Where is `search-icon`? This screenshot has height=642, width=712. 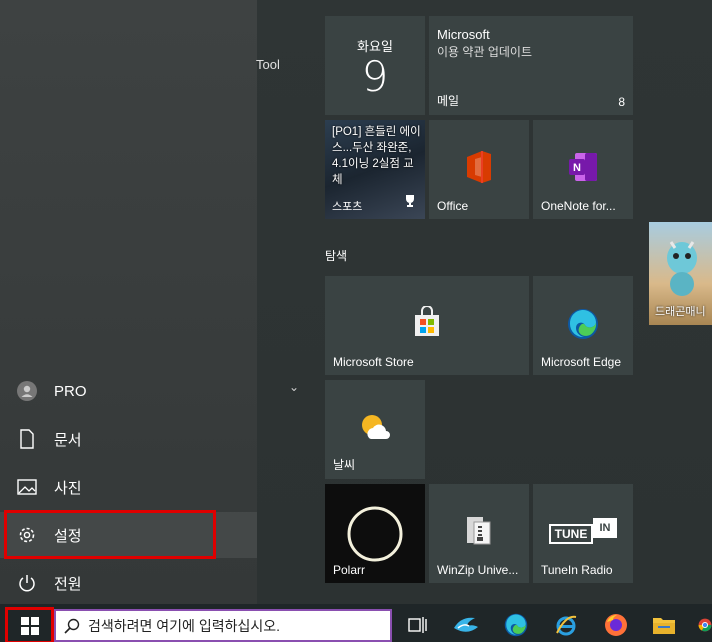
search-icon is located at coordinates (72, 626).